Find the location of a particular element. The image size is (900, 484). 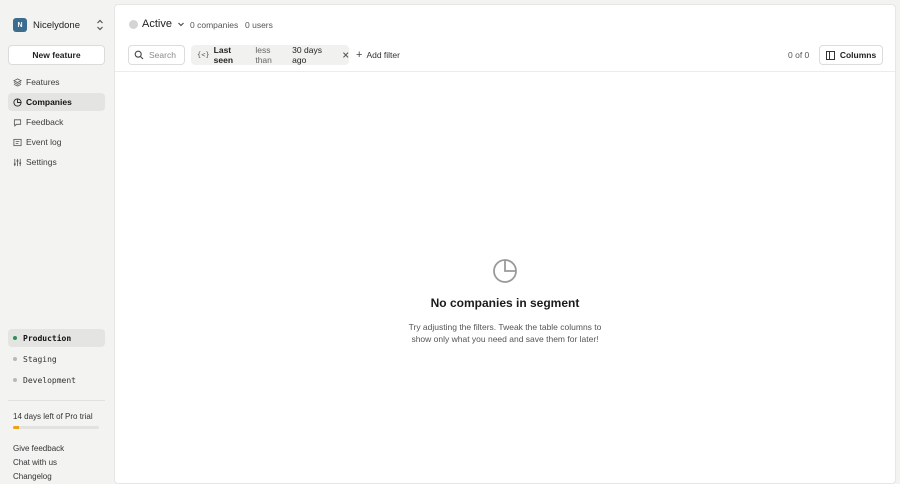

users-count: 0 users is located at coordinates (259, 25).